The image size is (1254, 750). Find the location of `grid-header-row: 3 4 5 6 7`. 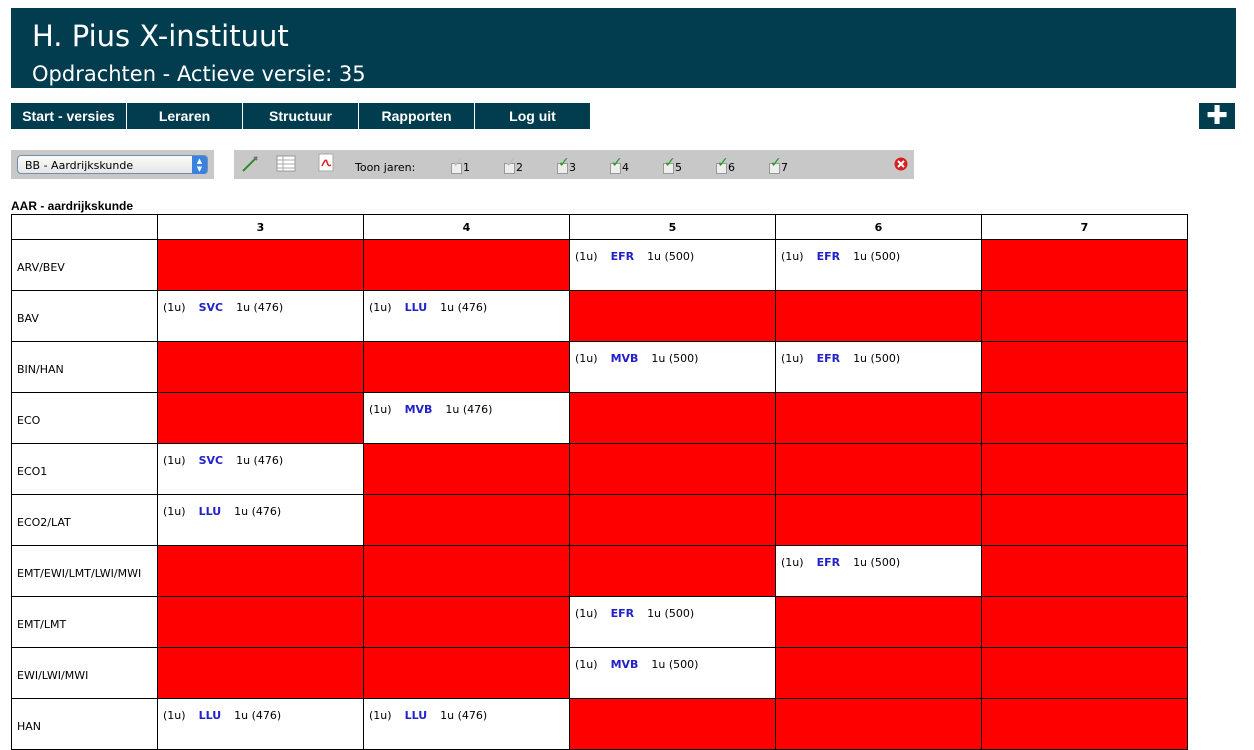

grid-header-row: 3 4 5 6 7 is located at coordinates (599, 227).